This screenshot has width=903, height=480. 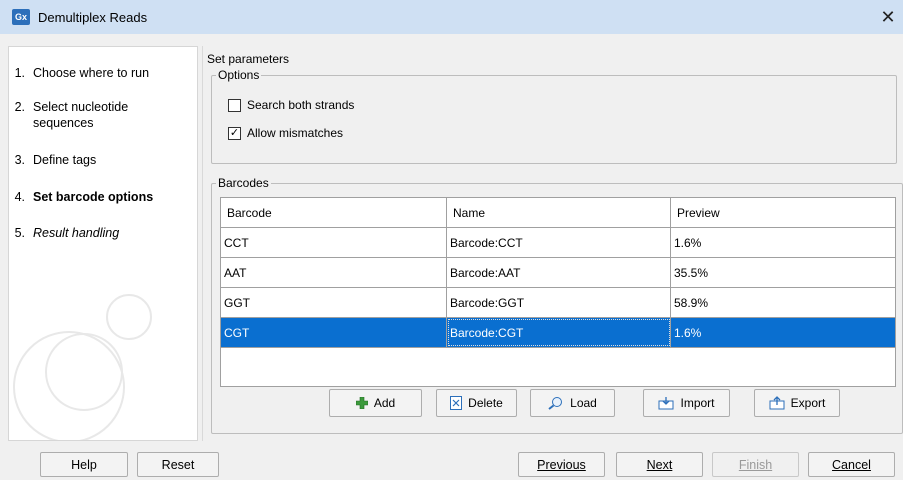 I want to click on table-row: CCT Barcode:CCT 1.6%, so click(x=558, y=243).